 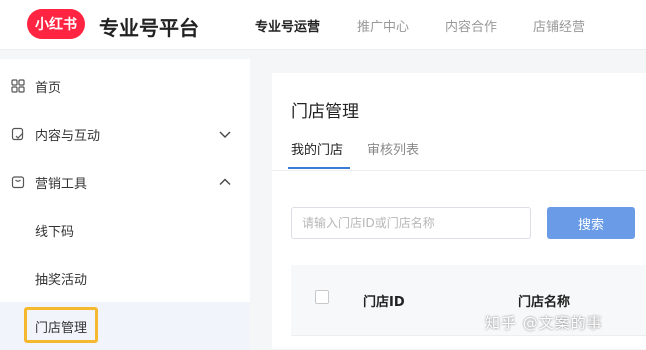 What do you see at coordinates (544, 302) in the screenshot?
I see `column-header-store-name: 门店名称` at bounding box center [544, 302].